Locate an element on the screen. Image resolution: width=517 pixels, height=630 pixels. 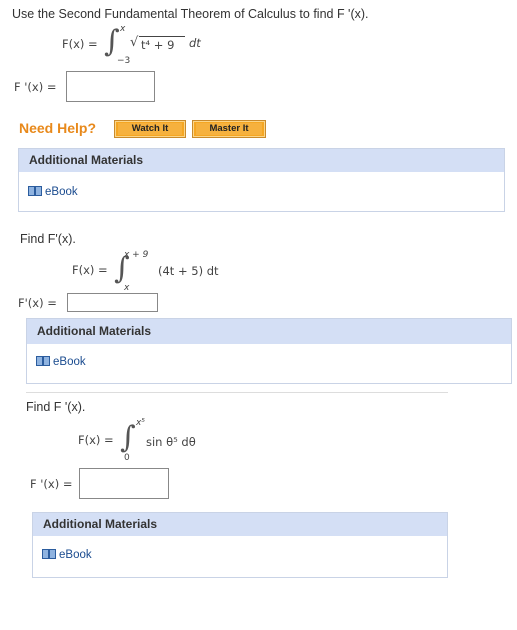
watch-it-label: Watch It is located at coordinates (150, 129).